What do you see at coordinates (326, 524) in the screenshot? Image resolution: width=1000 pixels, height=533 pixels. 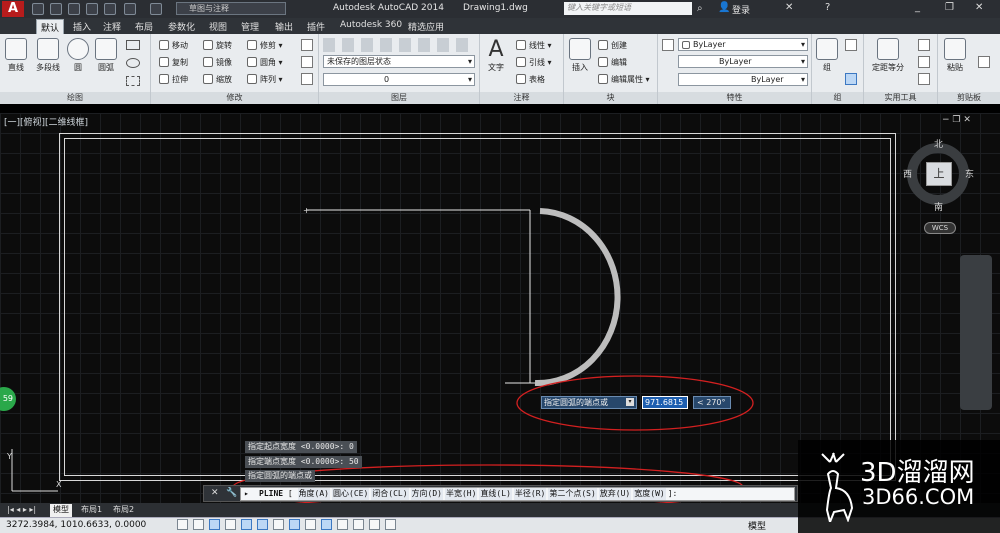 I see `dynamic-input-icon` at bounding box center [326, 524].